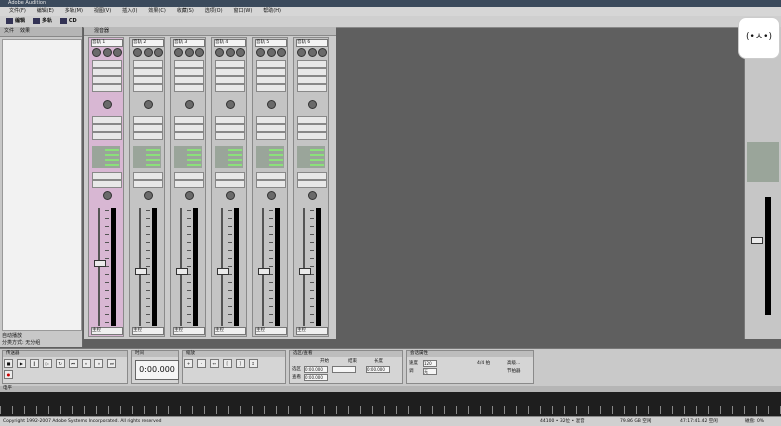 The width and height of the screenshot is (781, 426). What do you see at coordinates (757, 240) in the screenshot?
I see `master-volume-fader` at bounding box center [757, 240].